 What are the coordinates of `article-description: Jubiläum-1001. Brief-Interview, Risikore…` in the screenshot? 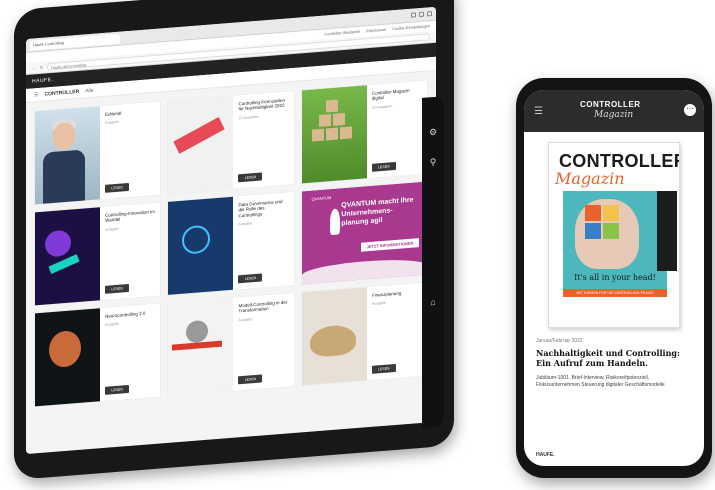 It's located at (600, 381).